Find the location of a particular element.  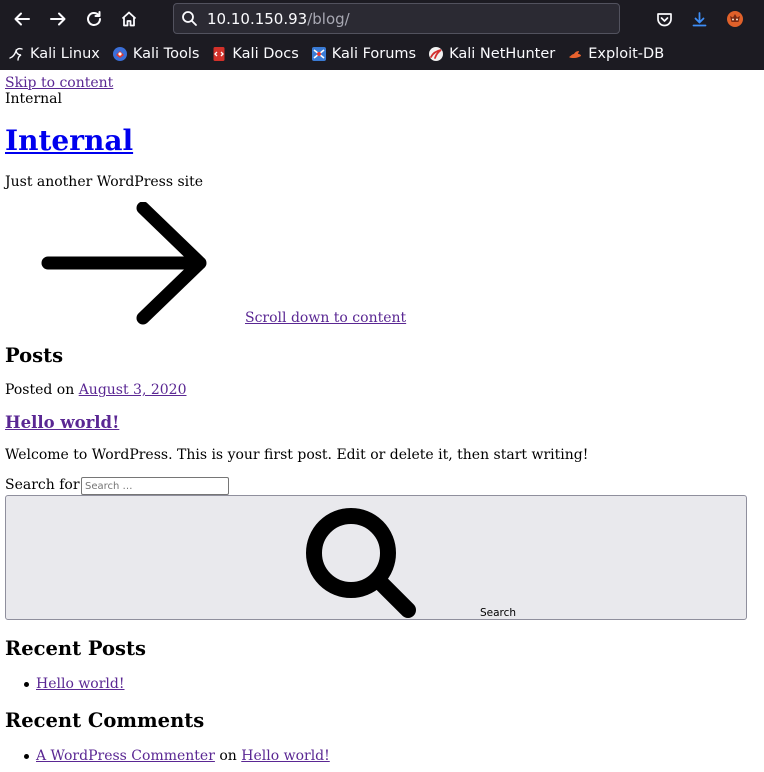

recent-comments-heading: Recent Comments is located at coordinates (105, 720).